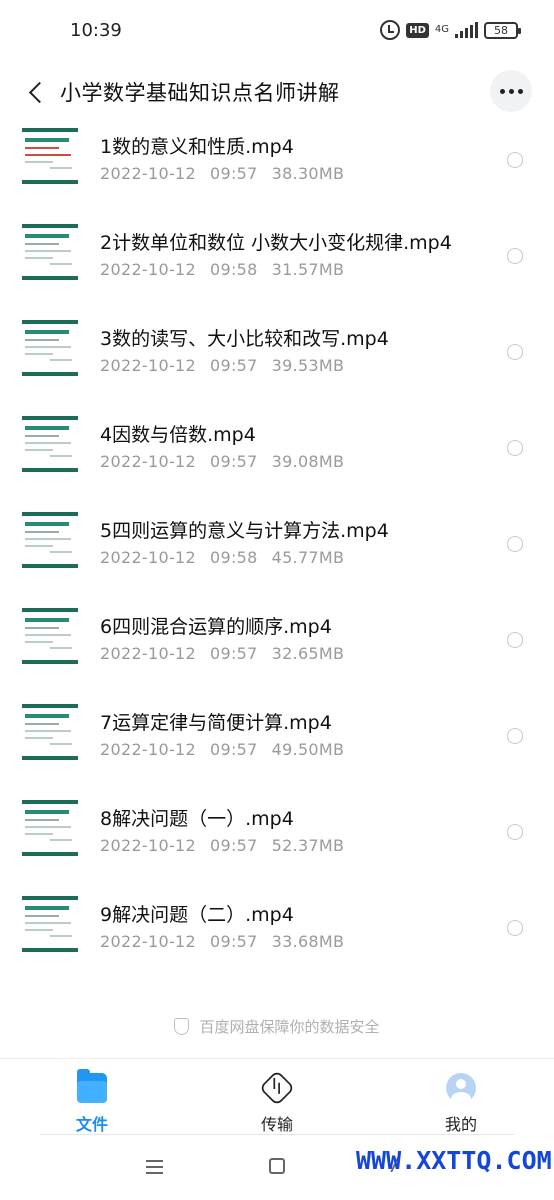  I want to click on file-size: 39.53MB, so click(308, 365).